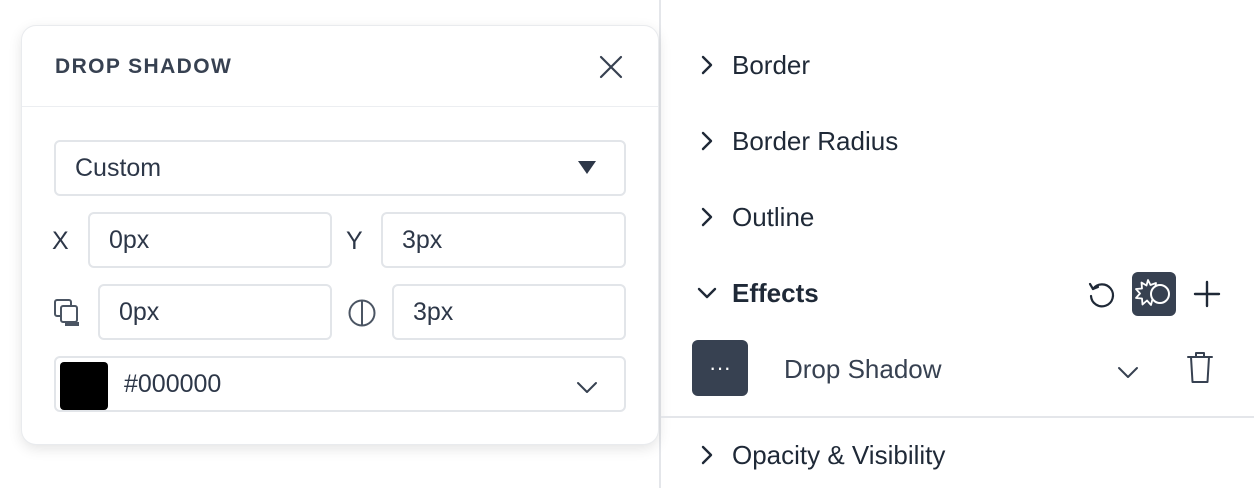  I want to click on reset-icon, so click(1101, 295).